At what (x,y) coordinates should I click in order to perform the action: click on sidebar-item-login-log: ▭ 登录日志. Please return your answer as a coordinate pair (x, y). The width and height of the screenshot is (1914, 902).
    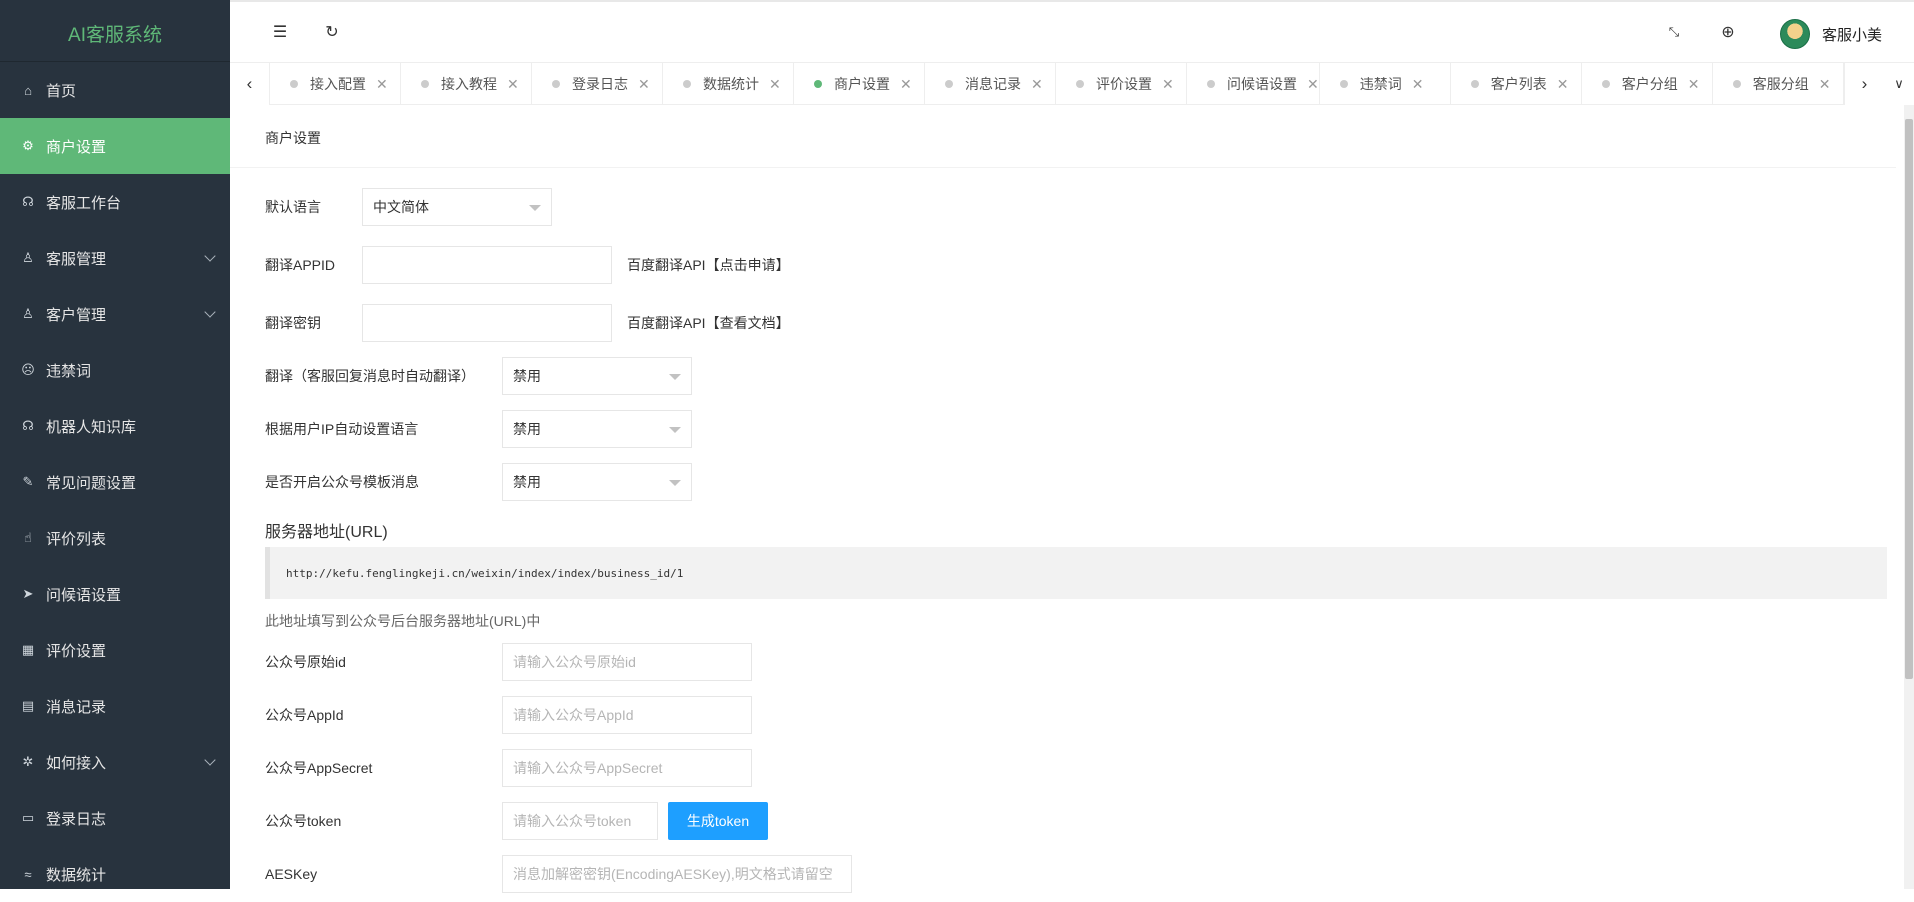
    Looking at the image, I should click on (115, 818).